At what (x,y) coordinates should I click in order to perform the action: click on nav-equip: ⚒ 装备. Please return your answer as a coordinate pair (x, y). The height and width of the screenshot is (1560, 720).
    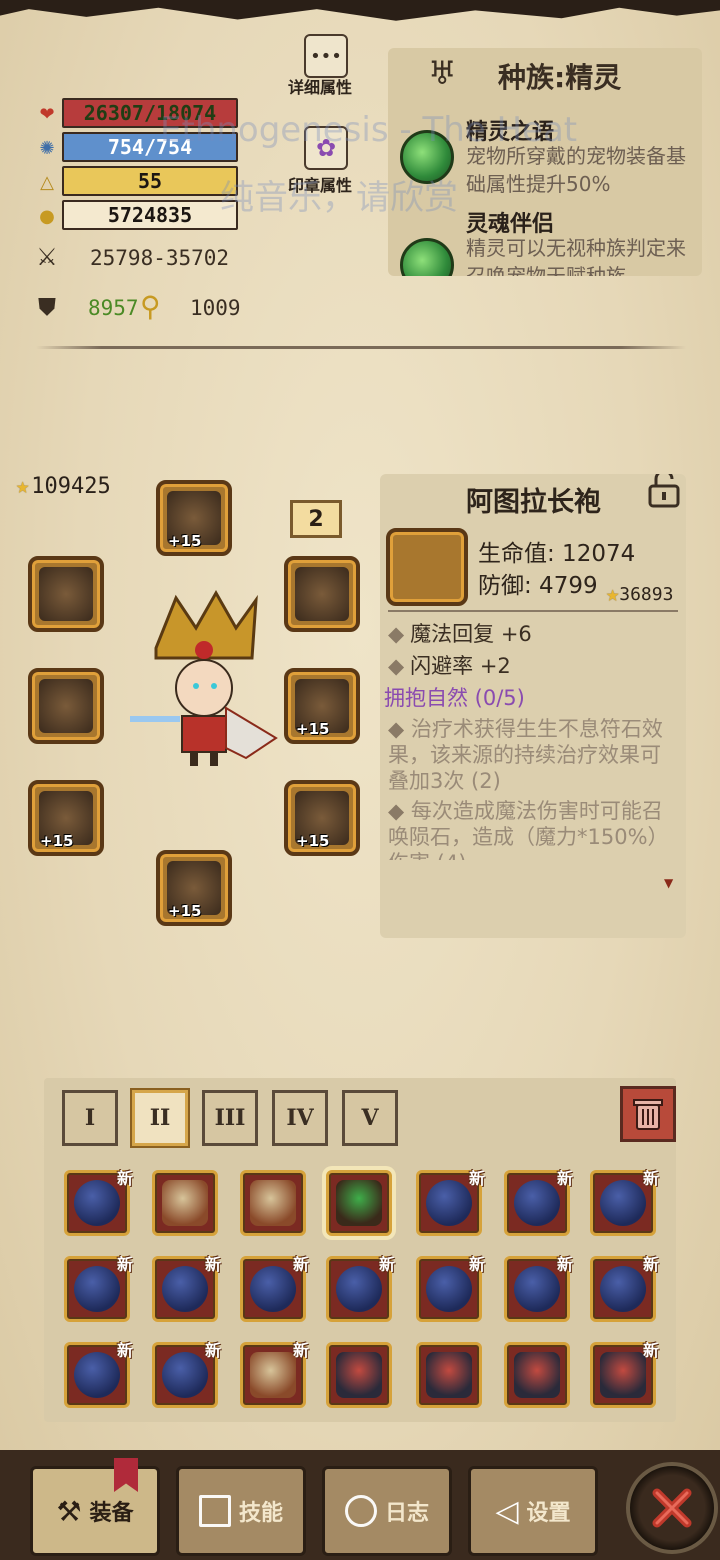
    Looking at the image, I should click on (95, 1511).